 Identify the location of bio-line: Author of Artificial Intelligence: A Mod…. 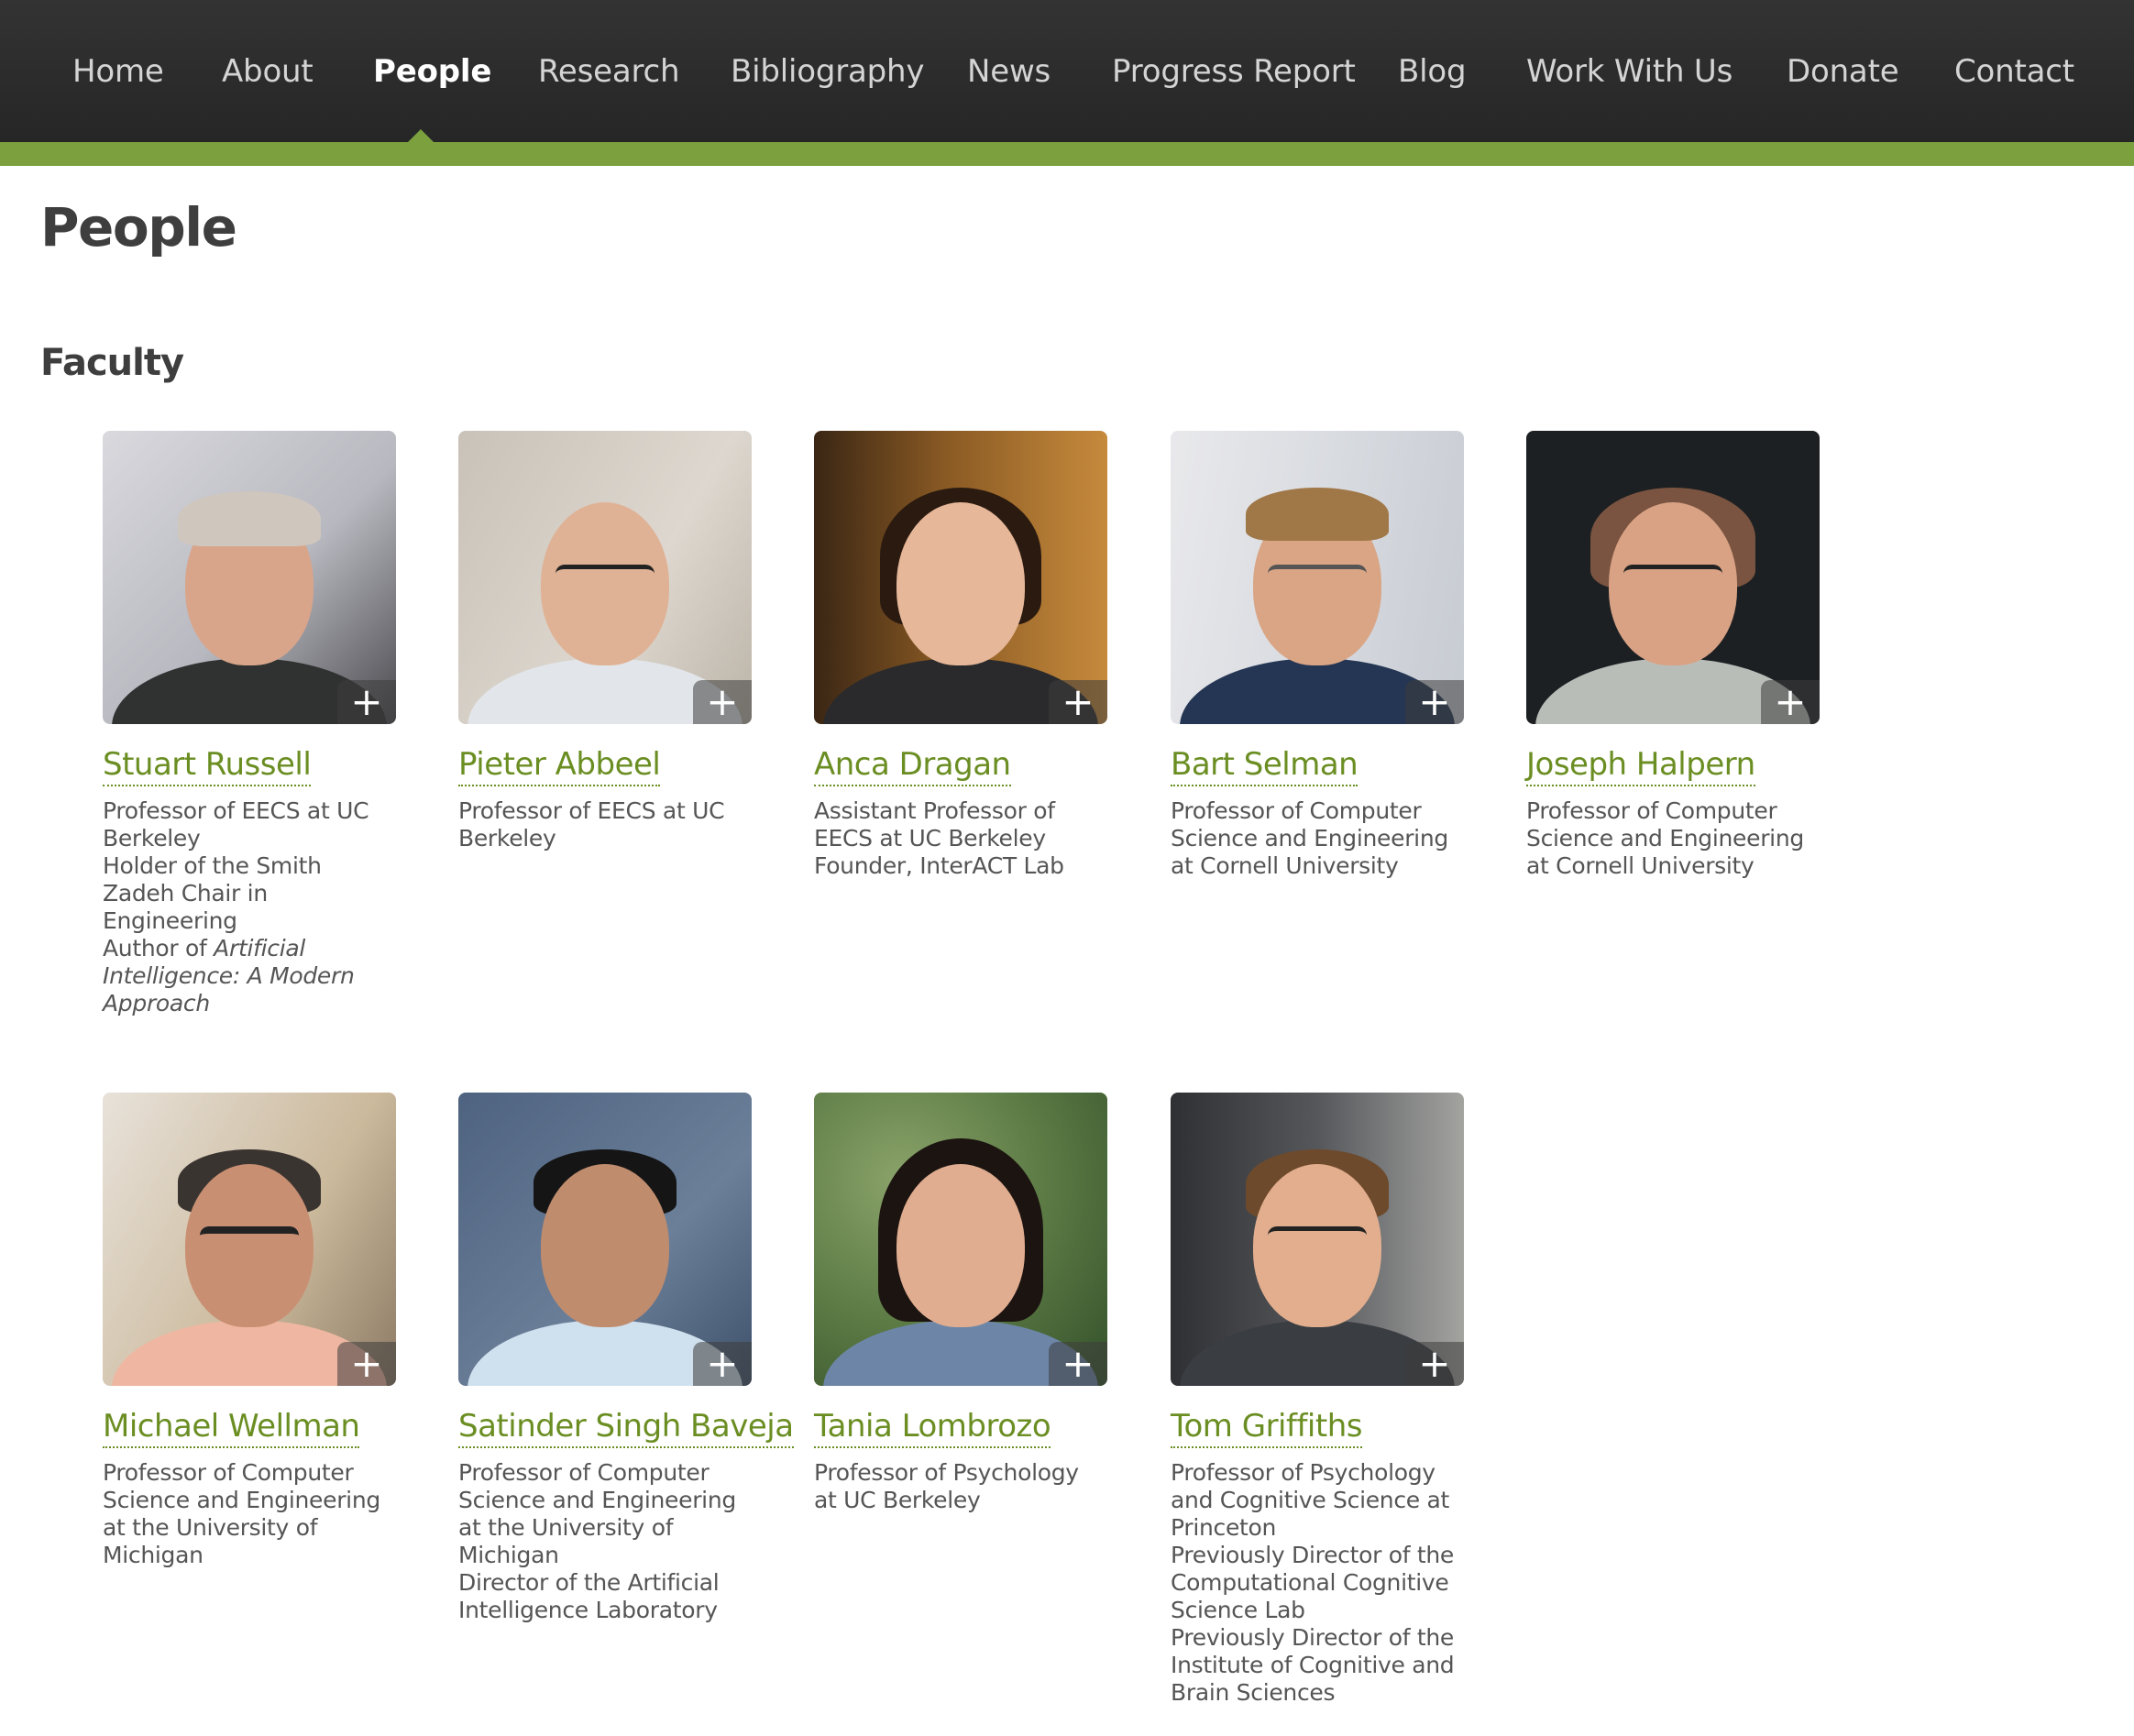
(249, 976).